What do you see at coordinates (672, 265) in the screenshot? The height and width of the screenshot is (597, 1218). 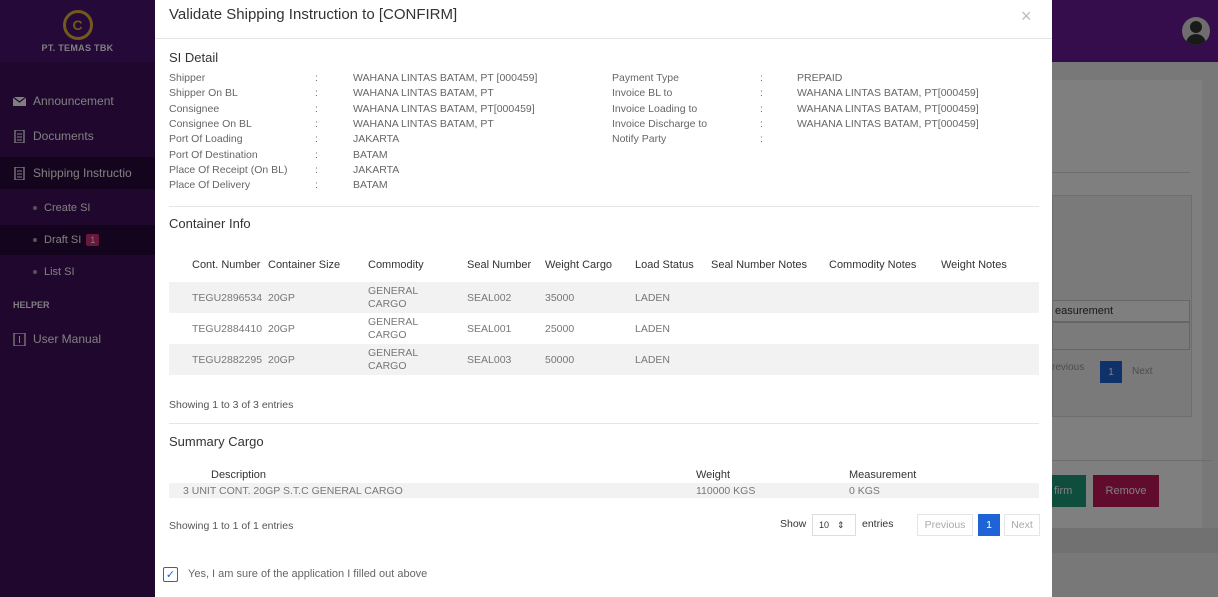 I see `col-header: Load Status` at bounding box center [672, 265].